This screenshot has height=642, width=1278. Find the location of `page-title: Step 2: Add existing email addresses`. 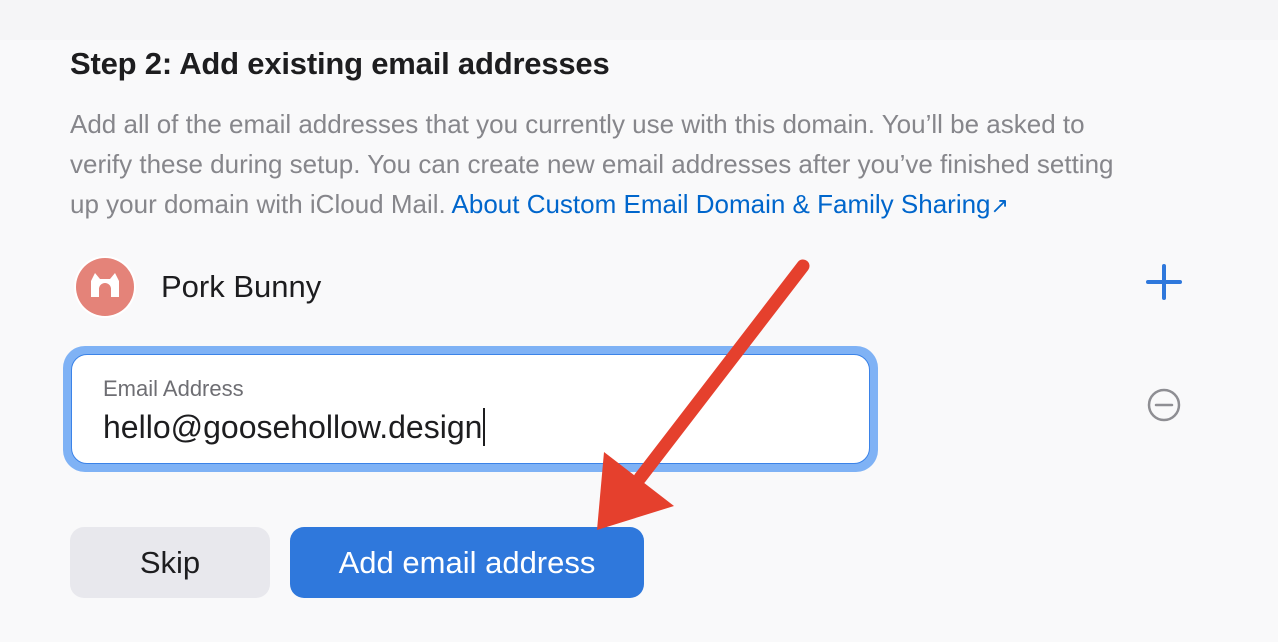

page-title: Step 2: Add existing email addresses is located at coordinates (340, 63).